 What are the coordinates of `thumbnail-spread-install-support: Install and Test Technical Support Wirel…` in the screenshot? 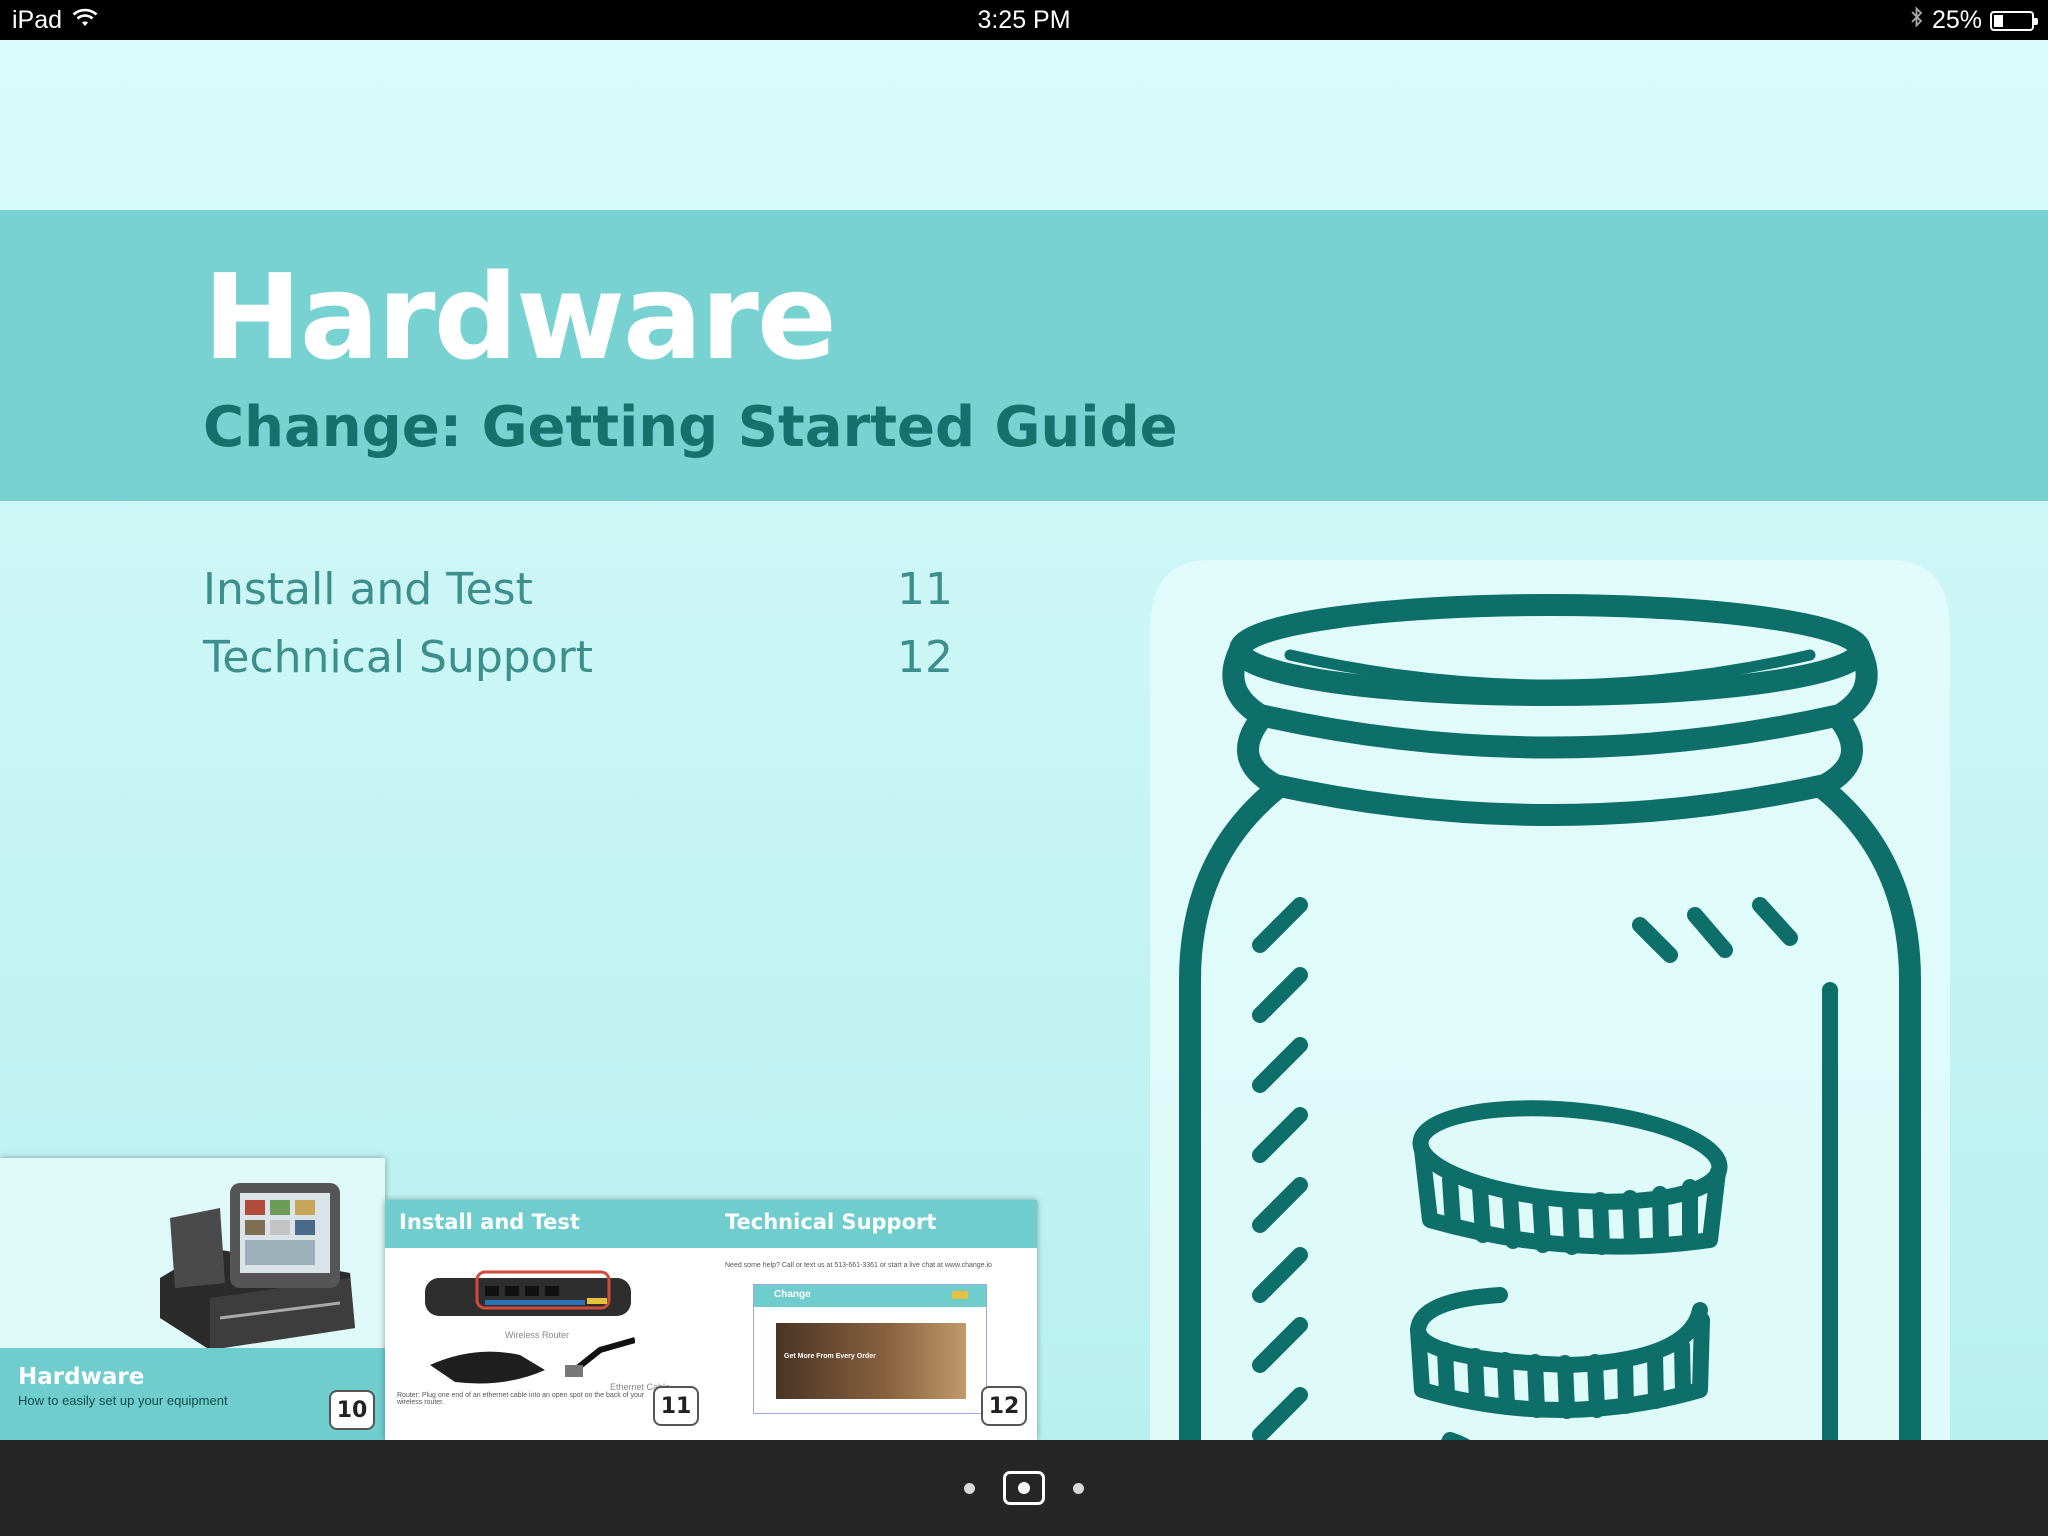 It's located at (711, 1320).